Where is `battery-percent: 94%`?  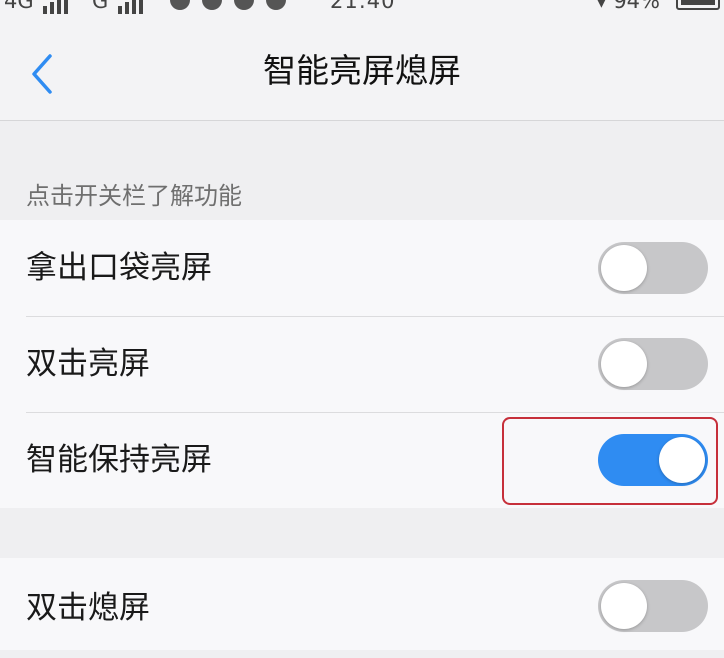
battery-percent: 94% is located at coordinates (636, 6).